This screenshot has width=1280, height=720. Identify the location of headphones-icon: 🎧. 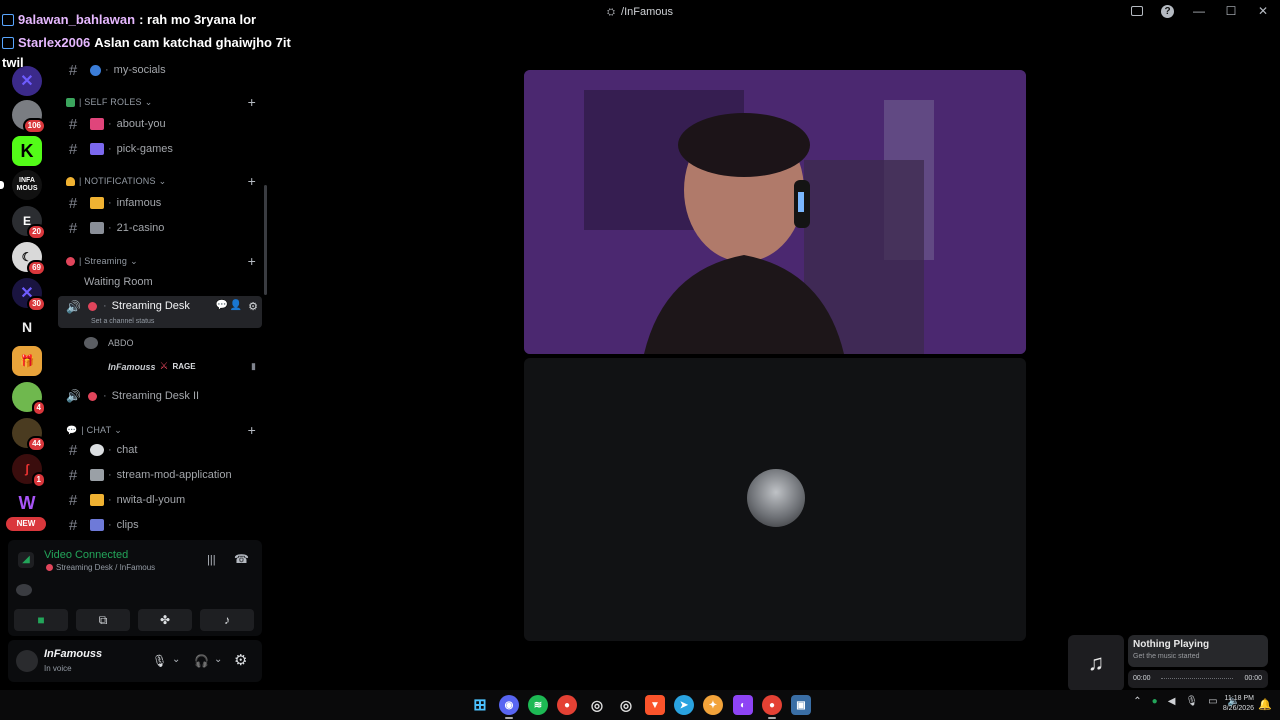
(201, 661).